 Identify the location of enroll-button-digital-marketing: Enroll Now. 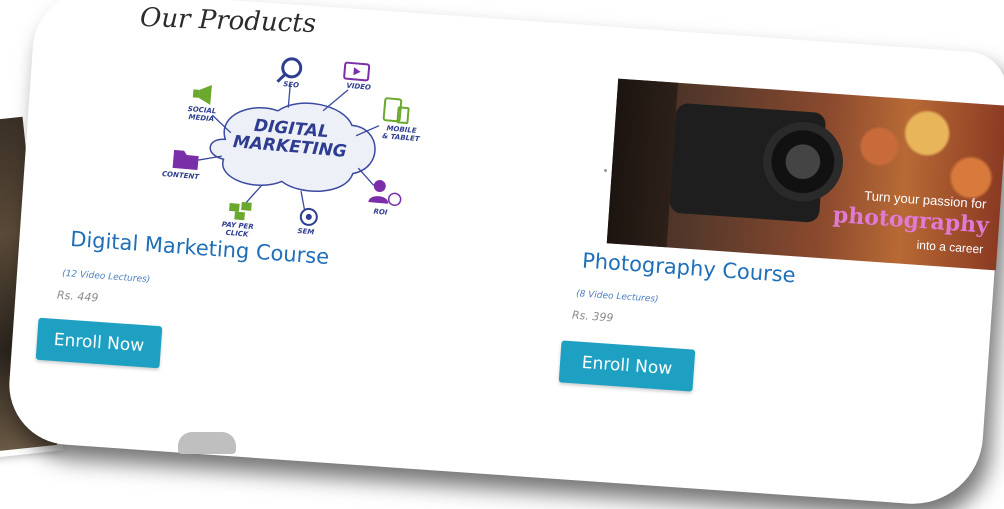
(99, 343).